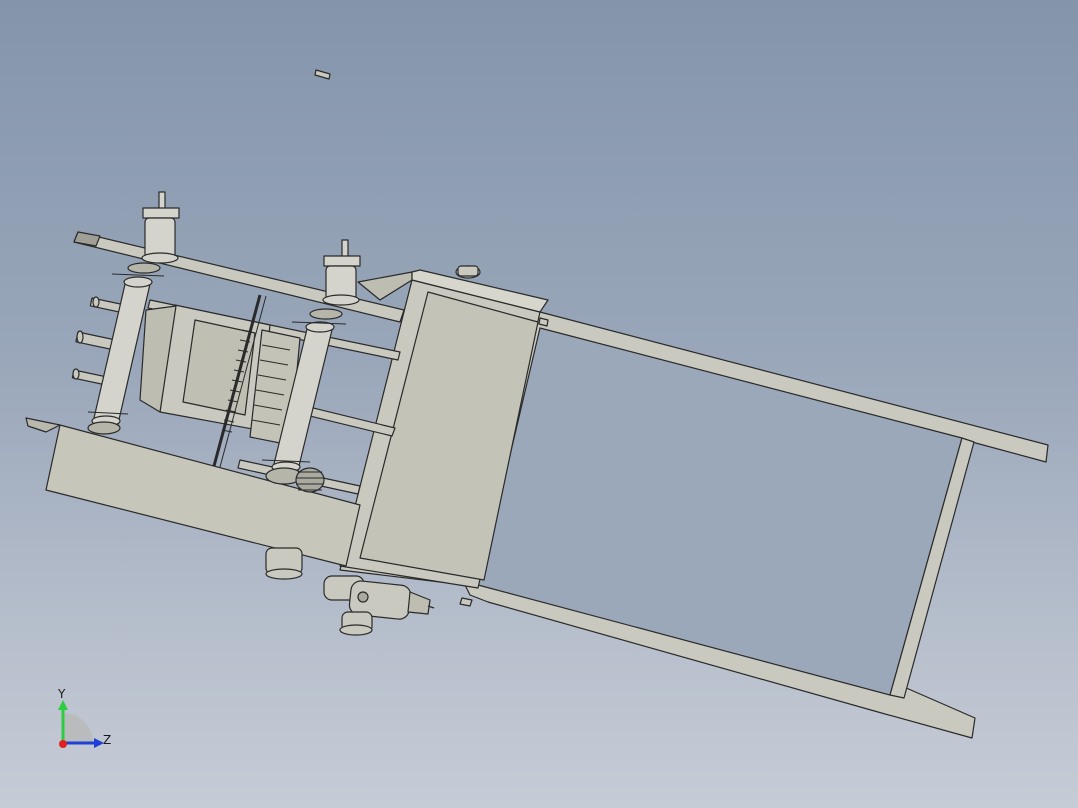  I want to click on z-axis-label: Z, so click(107, 740).